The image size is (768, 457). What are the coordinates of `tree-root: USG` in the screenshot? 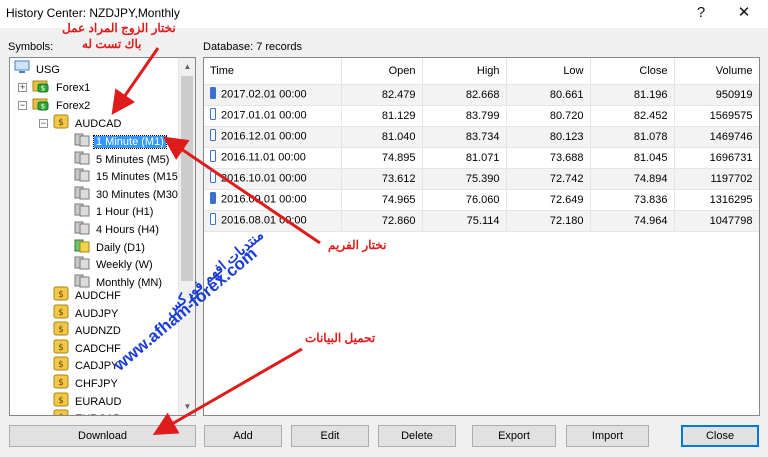 It's located at (38, 68).